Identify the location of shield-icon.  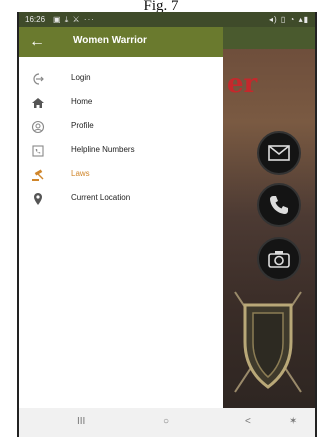
(268, 342).